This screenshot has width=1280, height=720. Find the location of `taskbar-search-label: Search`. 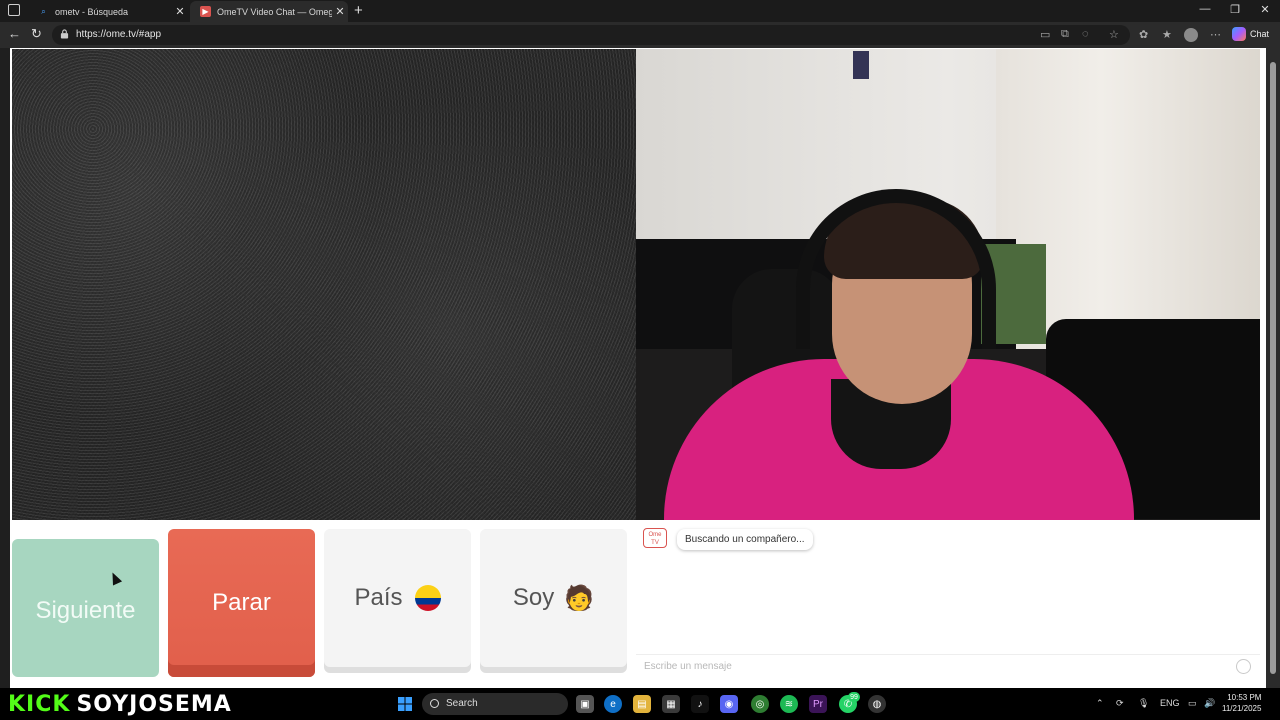

taskbar-search-label: Search is located at coordinates (462, 703).